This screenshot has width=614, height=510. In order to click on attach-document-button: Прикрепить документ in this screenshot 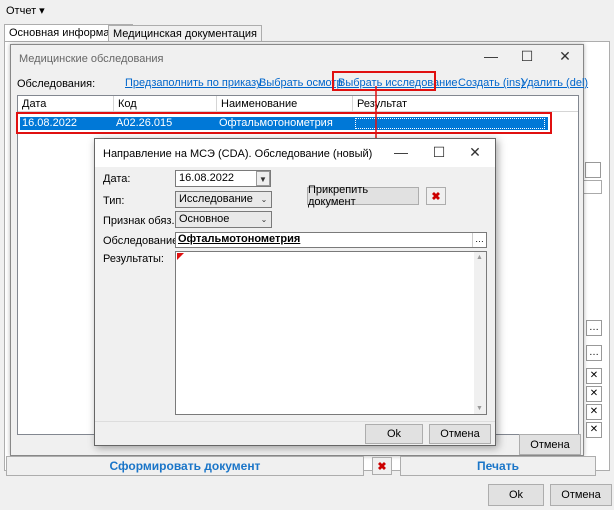, I will do `click(363, 196)`.